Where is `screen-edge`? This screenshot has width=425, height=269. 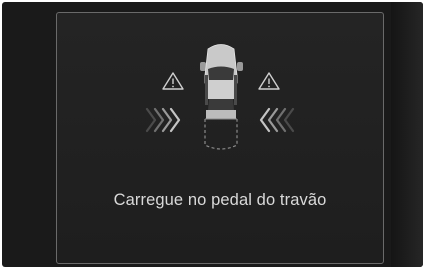 screen-edge is located at coordinates (407, 134).